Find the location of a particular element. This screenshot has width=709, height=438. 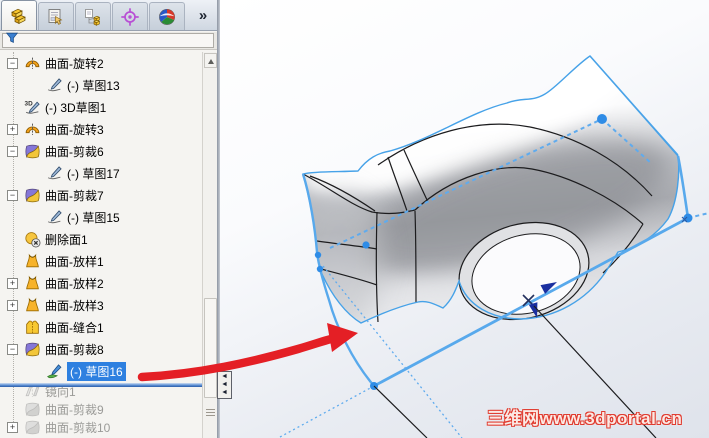

tree-item-7: − 曲面-剪裁7 is located at coordinates (101, 195).